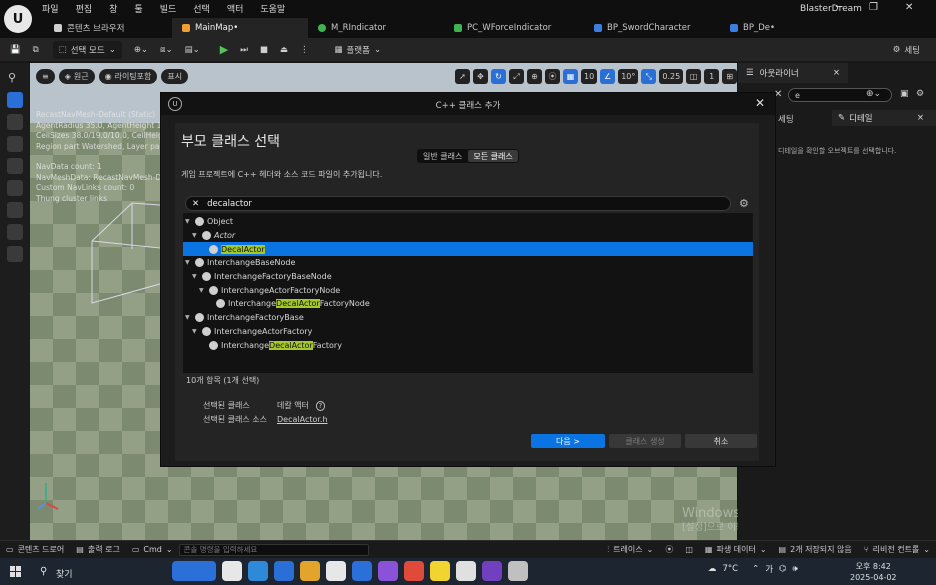 The width and height of the screenshot is (936, 585). I want to click on blueprint-menu-button: ⧈⌄, so click(166, 50).